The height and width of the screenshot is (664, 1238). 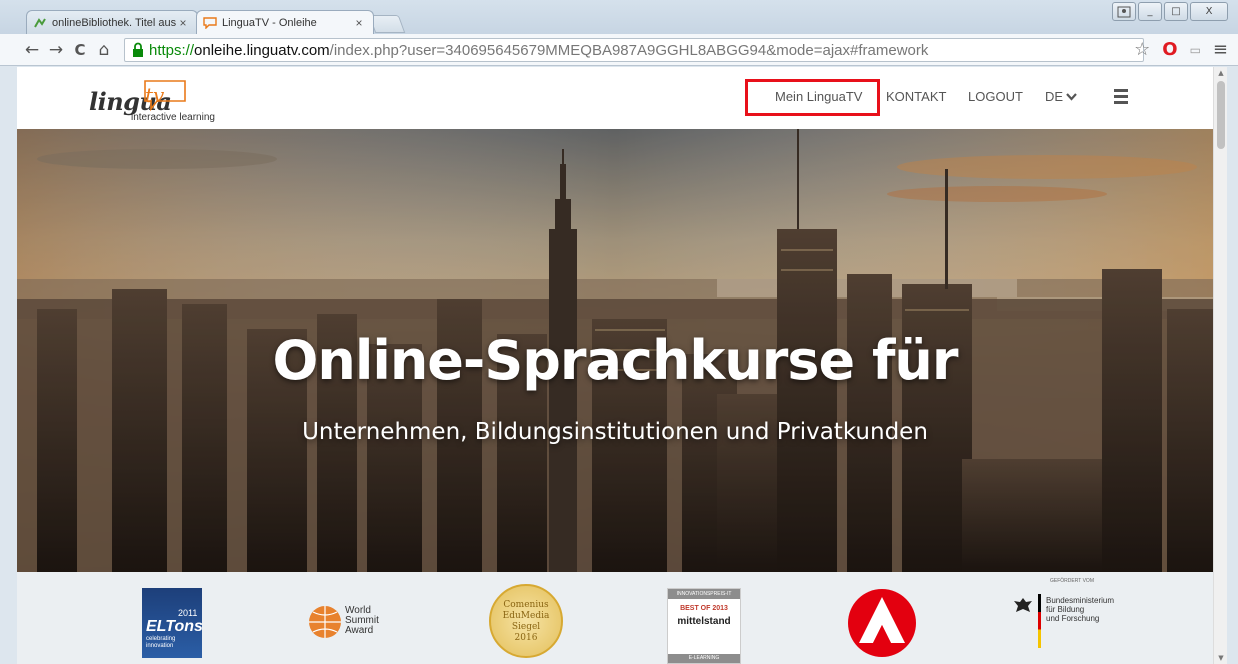 What do you see at coordinates (704, 608) in the screenshot?
I see `innov-best-of: BEST OF 2013` at bounding box center [704, 608].